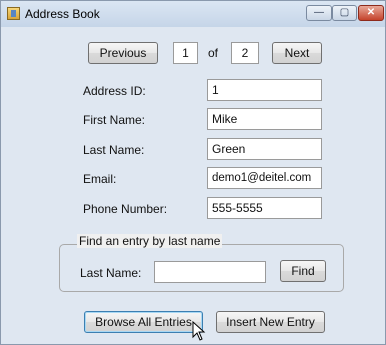  Describe the element at coordinates (264, 149) in the screenshot. I see `last-name-field: Green` at that location.